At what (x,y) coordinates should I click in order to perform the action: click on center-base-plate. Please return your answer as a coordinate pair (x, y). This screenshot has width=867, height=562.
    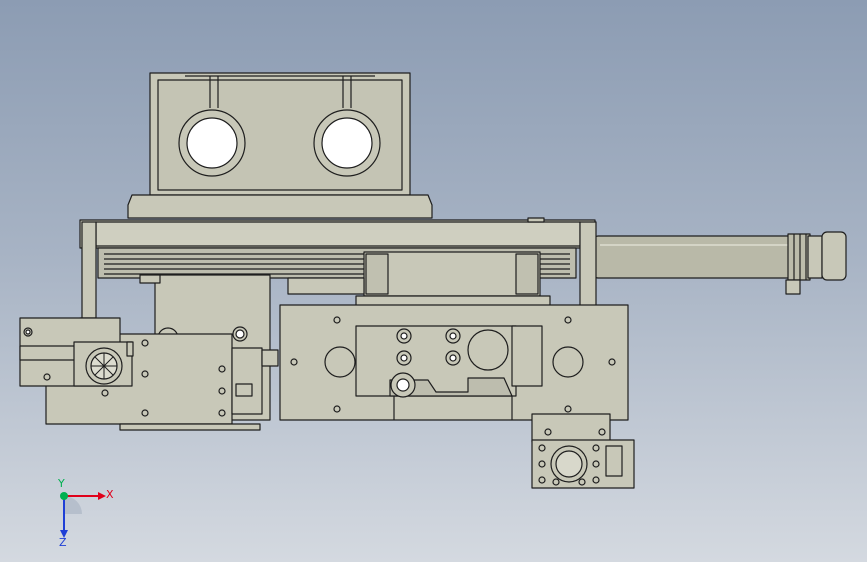
    Looking at the image, I should click on (454, 362).